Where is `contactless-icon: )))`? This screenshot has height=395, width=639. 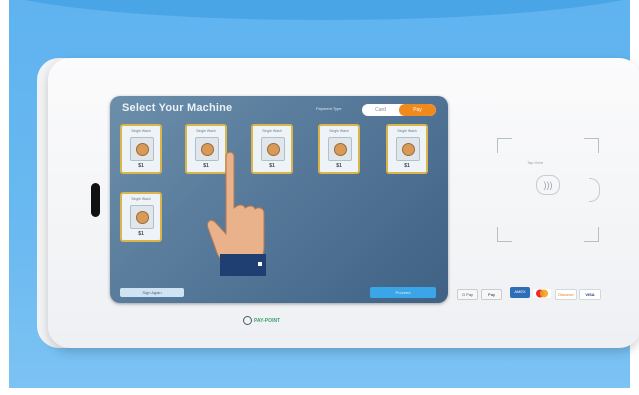 contactless-icon: ))) is located at coordinates (548, 185).